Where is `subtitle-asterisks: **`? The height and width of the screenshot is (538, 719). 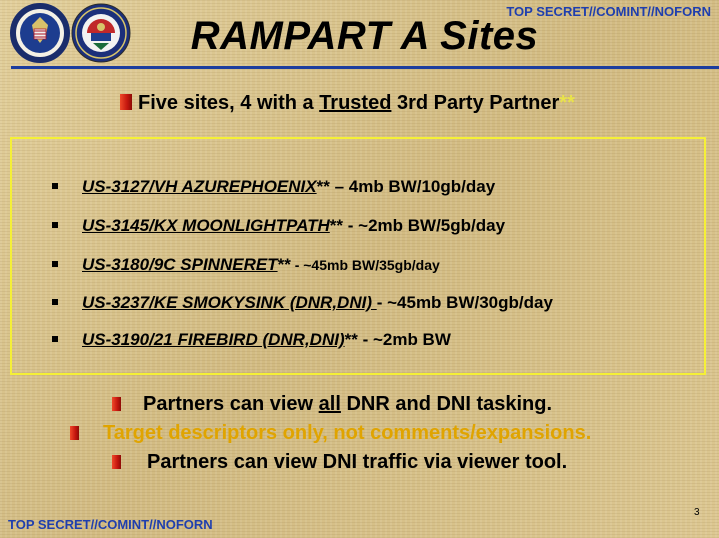 subtitle-asterisks: ** is located at coordinates (567, 103).